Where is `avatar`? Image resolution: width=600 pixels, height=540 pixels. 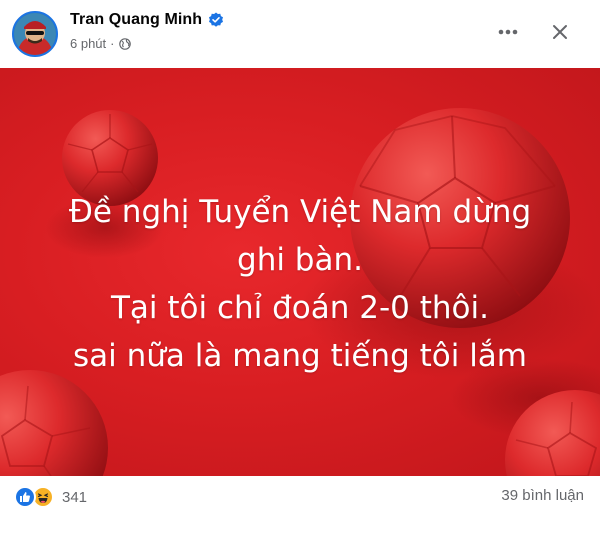 avatar is located at coordinates (35, 34).